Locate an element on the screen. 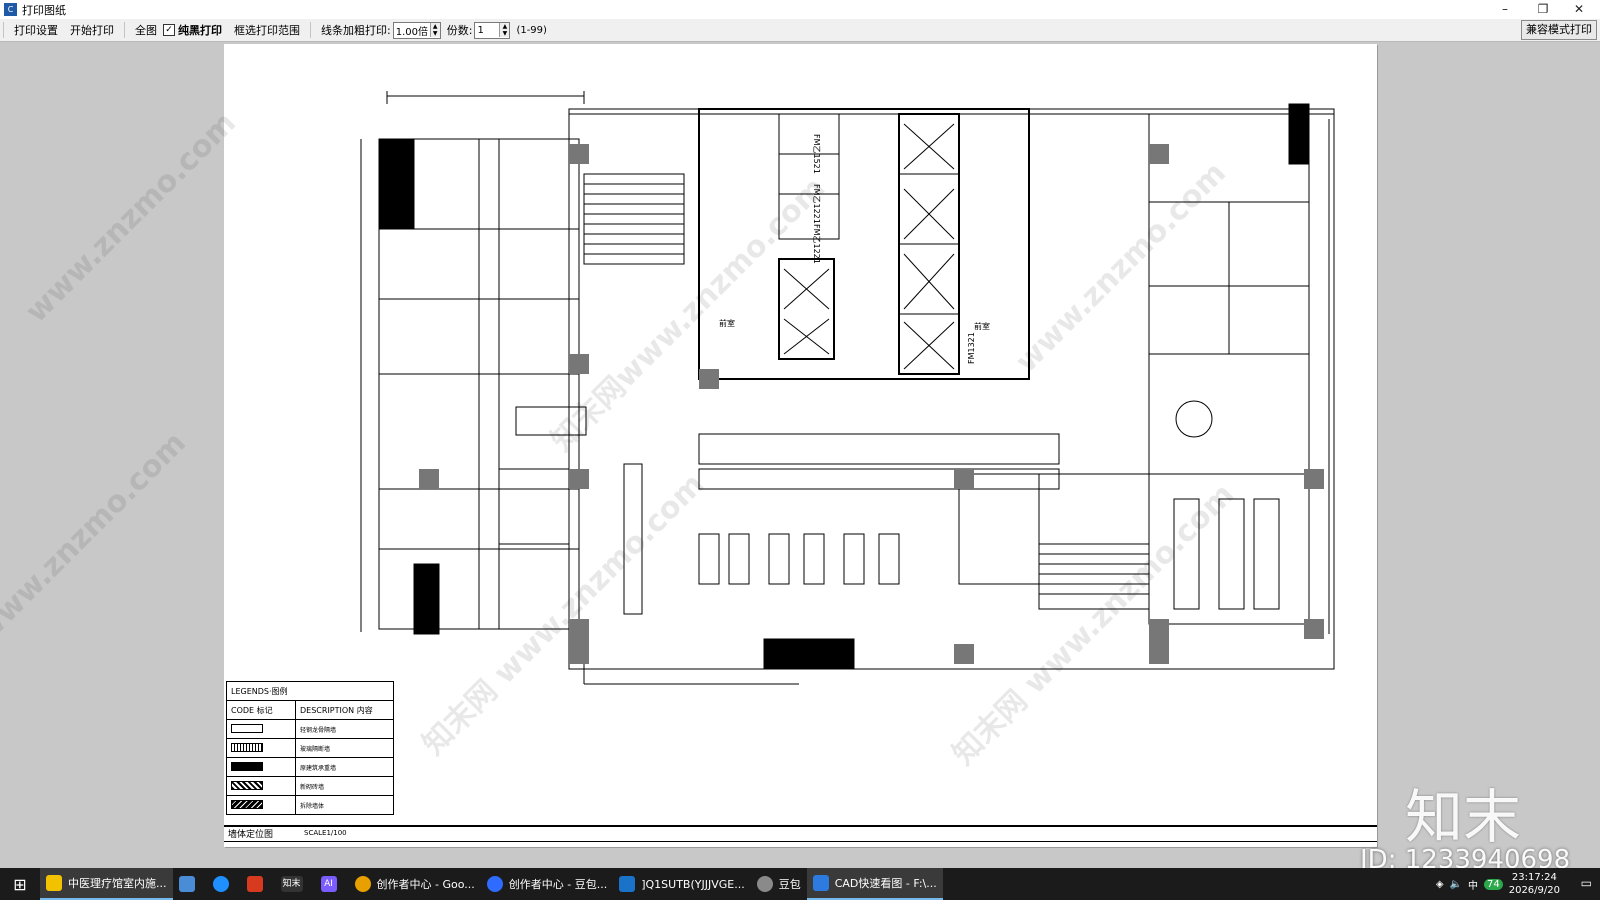 The height and width of the screenshot is (900, 1600). legend-title: LEGENDS·图例 is located at coordinates (310, 691).